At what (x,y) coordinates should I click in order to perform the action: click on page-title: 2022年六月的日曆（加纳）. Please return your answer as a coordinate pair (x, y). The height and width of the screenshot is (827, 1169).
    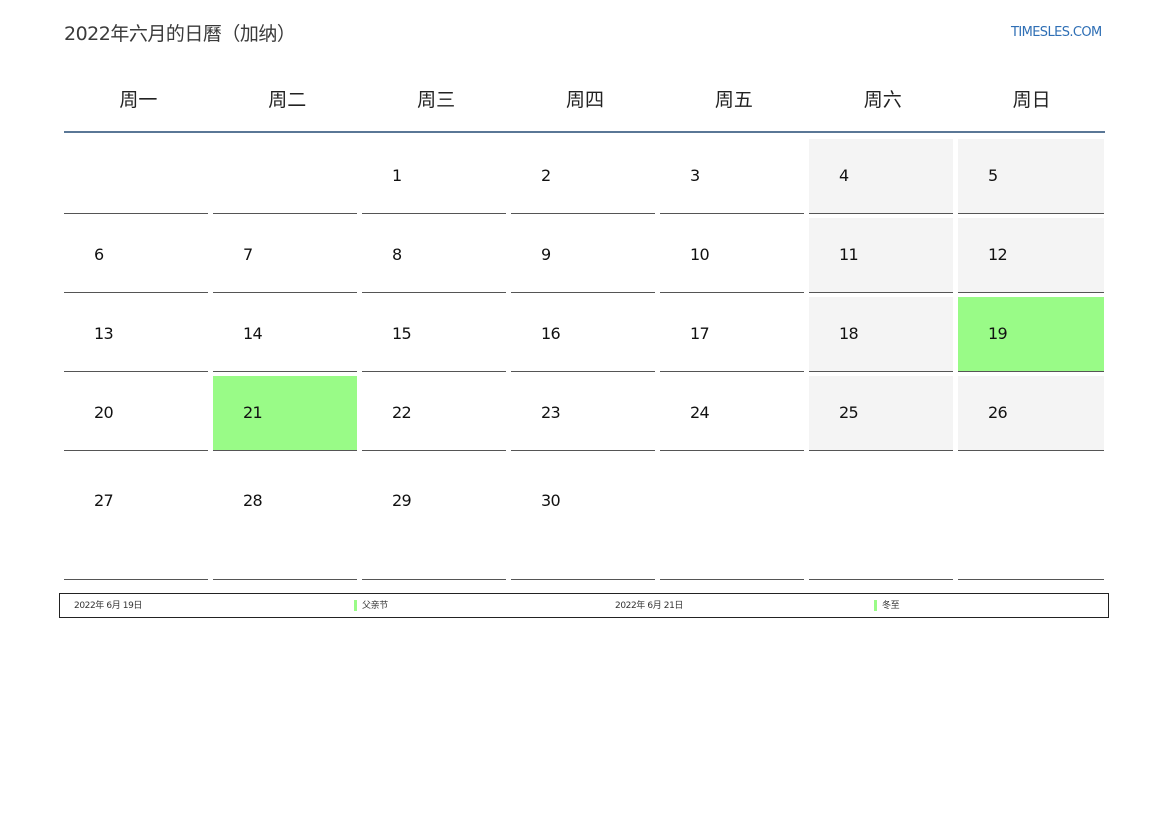
    Looking at the image, I should click on (180, 34).